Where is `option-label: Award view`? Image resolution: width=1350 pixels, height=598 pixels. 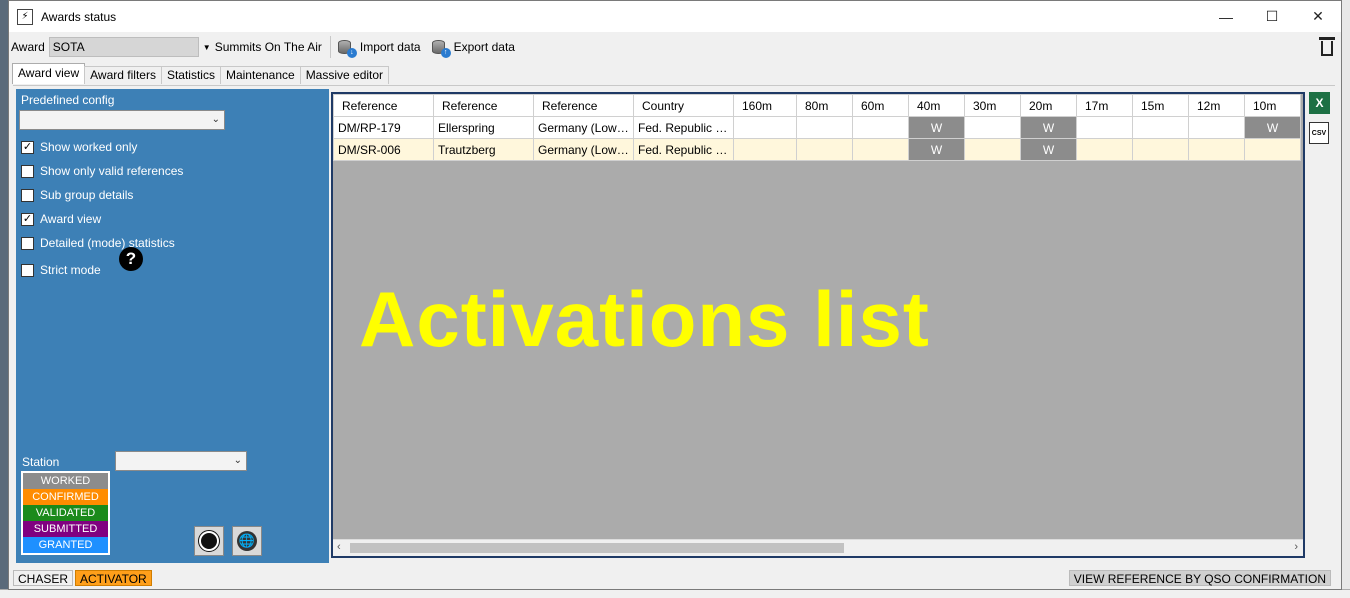
option-label: Award view is located at coordinates (71, 219).